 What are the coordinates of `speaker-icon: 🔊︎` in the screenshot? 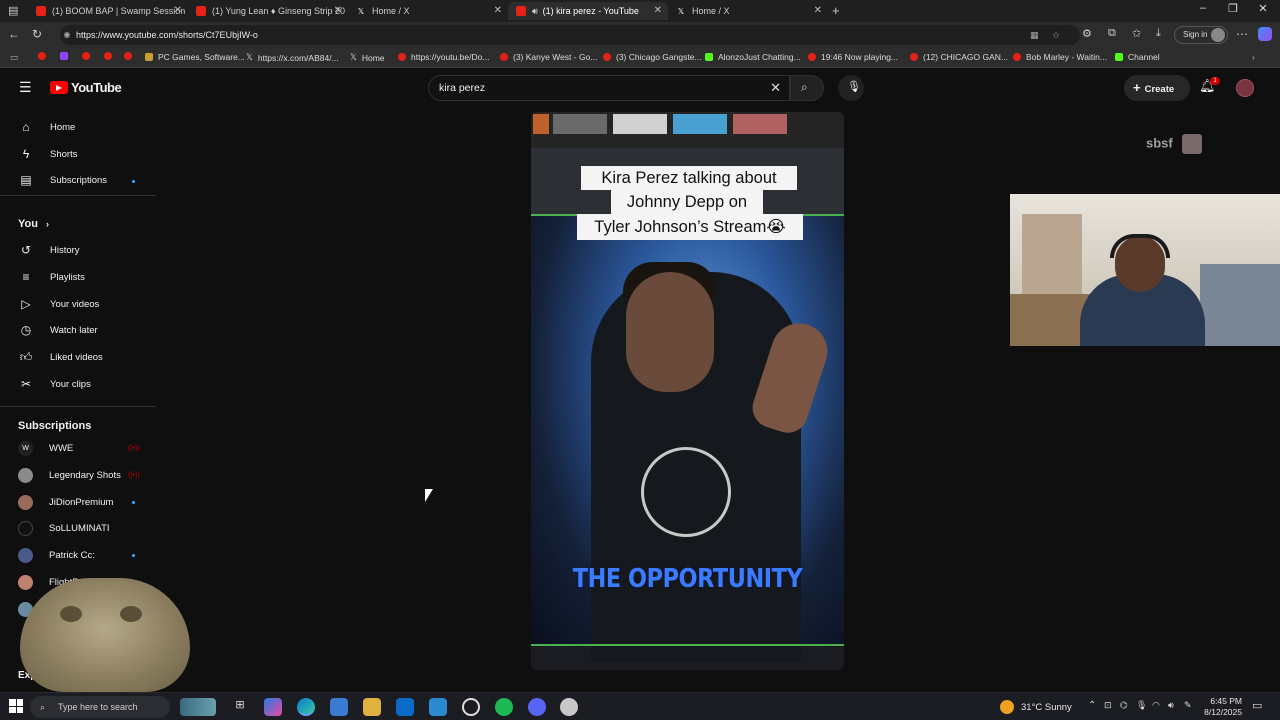 It's located at (535, 11).